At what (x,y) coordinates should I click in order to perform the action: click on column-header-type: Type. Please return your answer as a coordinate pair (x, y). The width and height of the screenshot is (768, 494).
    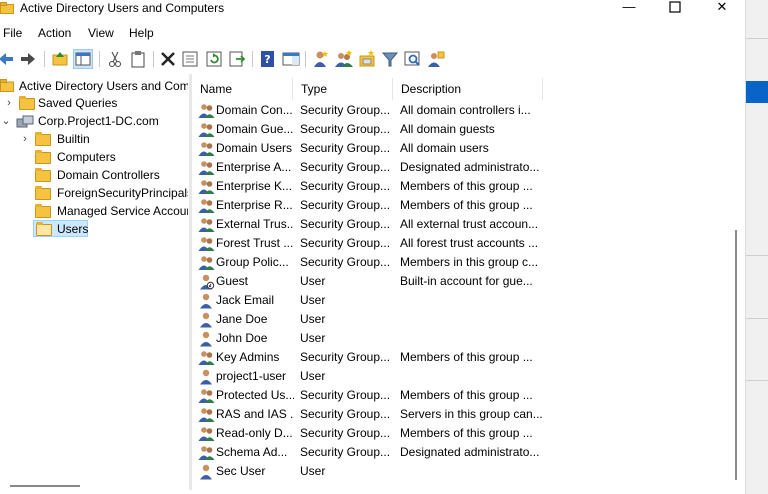
    Looking at the image, I should click on (343, 89).